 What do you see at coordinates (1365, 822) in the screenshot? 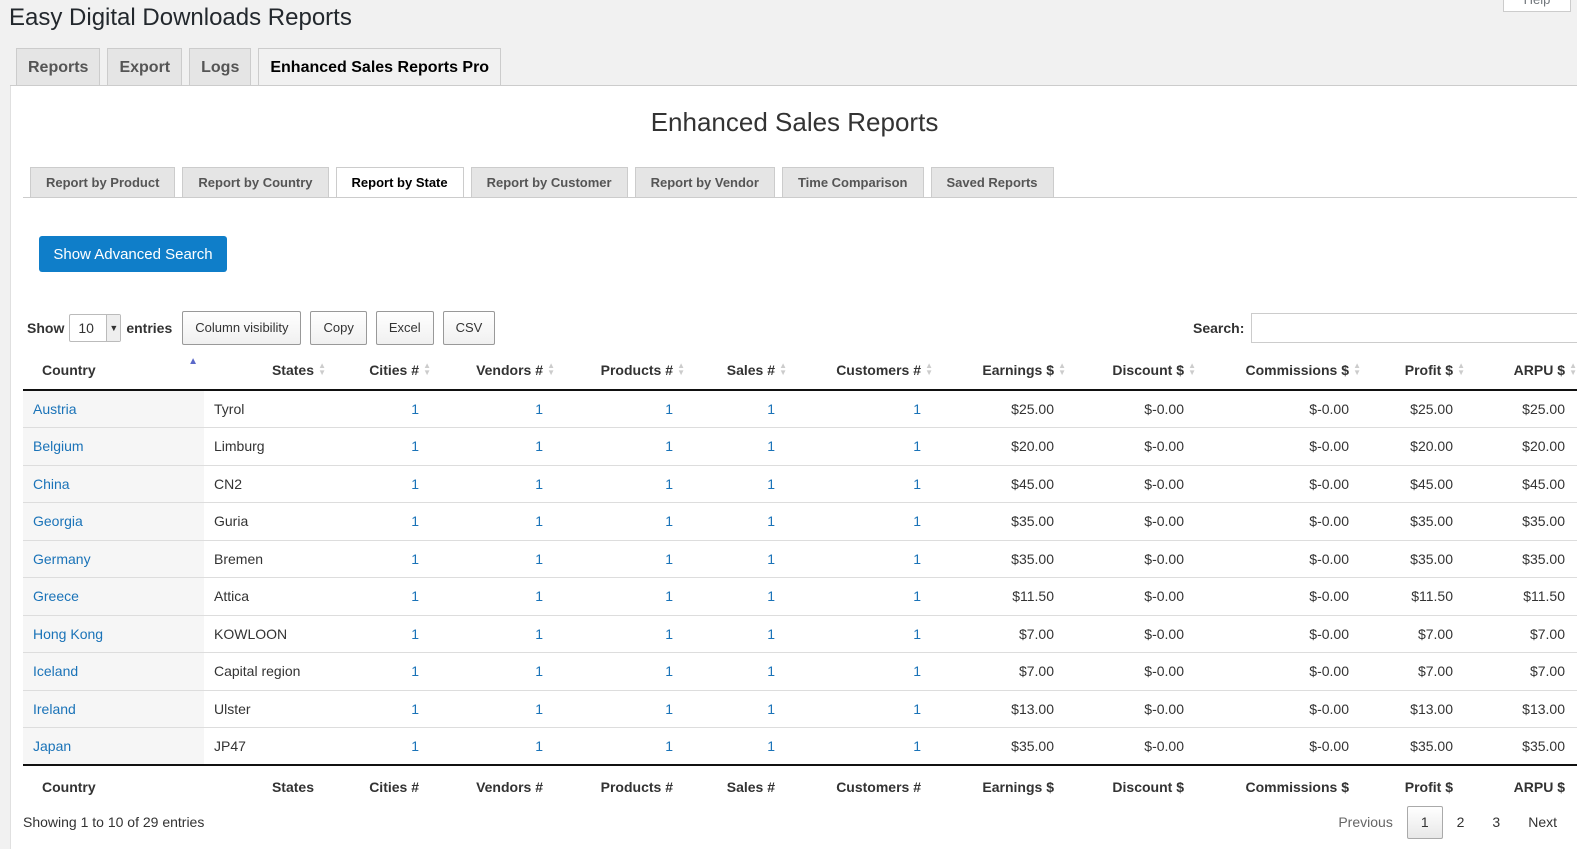
I see `previous-page-button: Previous` at bounding box center [1365, 822].